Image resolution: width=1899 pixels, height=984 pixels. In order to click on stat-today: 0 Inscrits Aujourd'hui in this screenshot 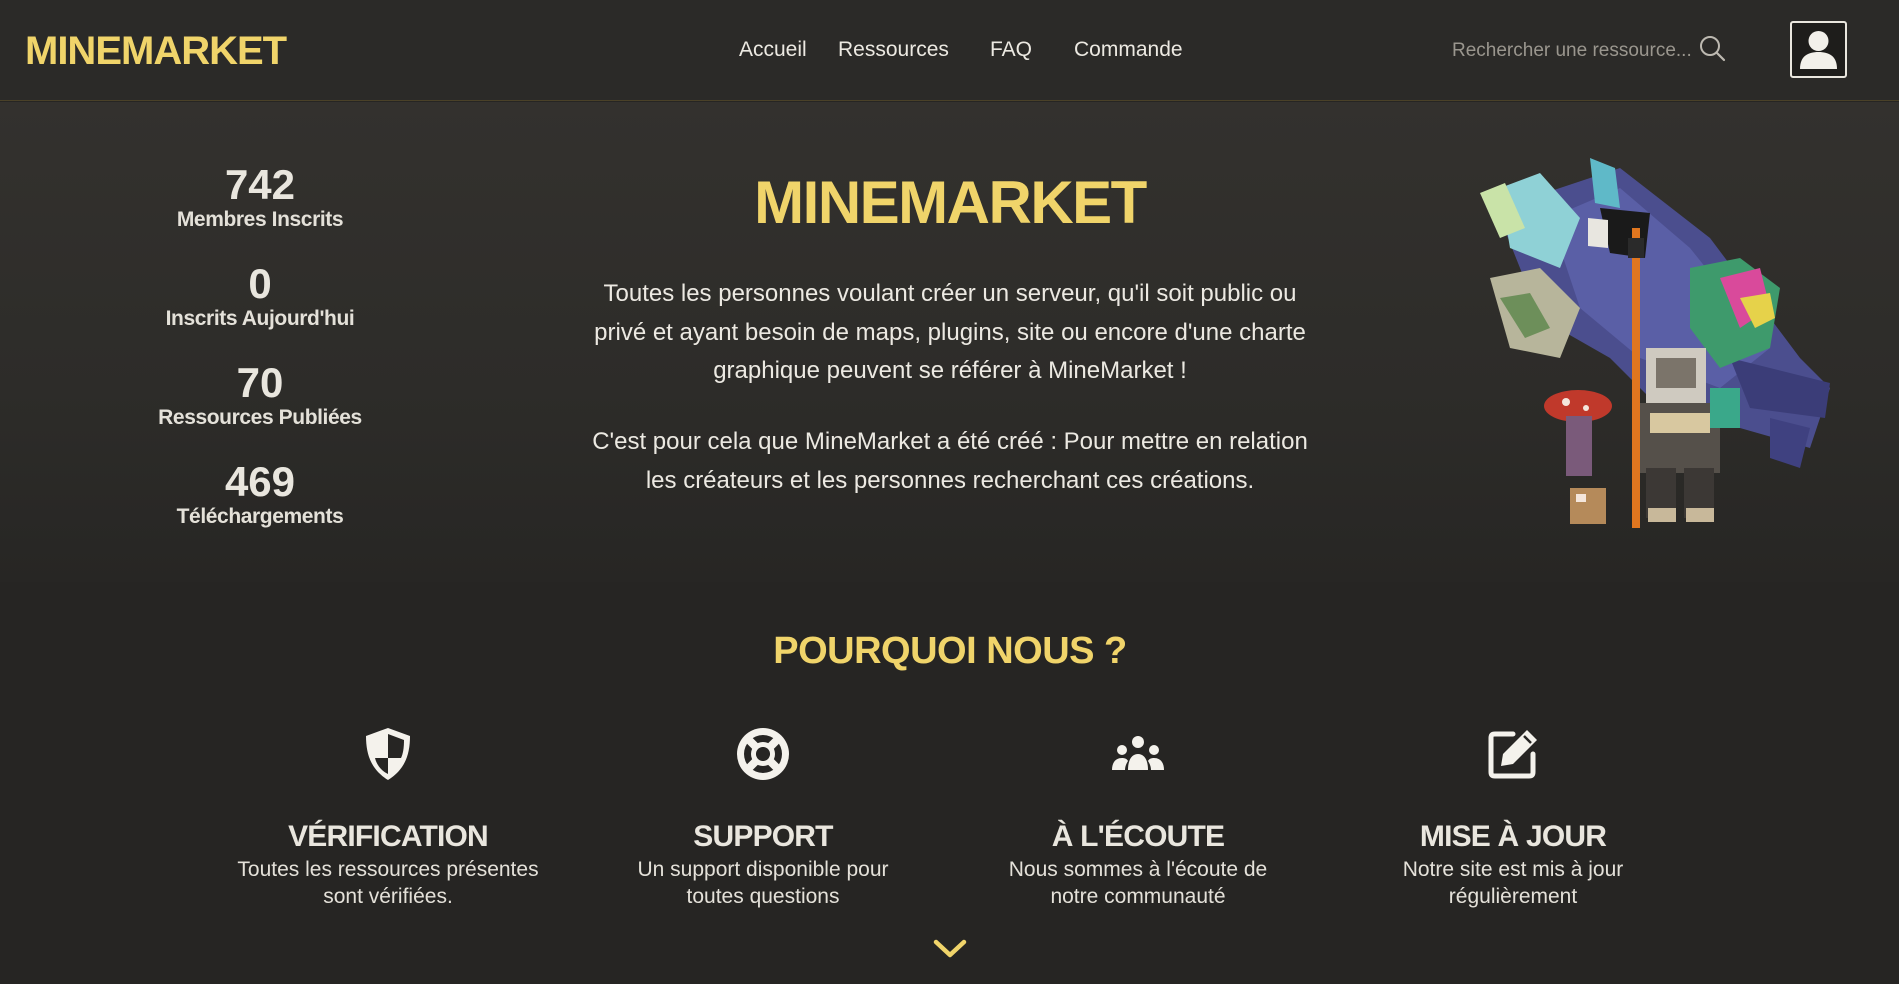, I will do `click(260, 310)`.